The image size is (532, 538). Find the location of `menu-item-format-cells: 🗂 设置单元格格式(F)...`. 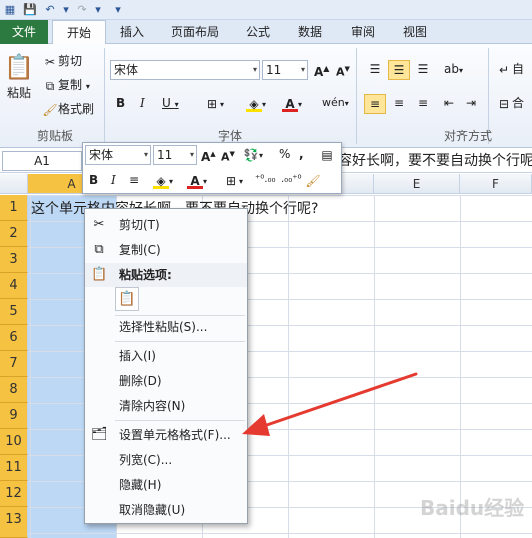

menu-item-format-cells: 🗂 设置单元格格式(F)... is located at coordinates (166, 435).